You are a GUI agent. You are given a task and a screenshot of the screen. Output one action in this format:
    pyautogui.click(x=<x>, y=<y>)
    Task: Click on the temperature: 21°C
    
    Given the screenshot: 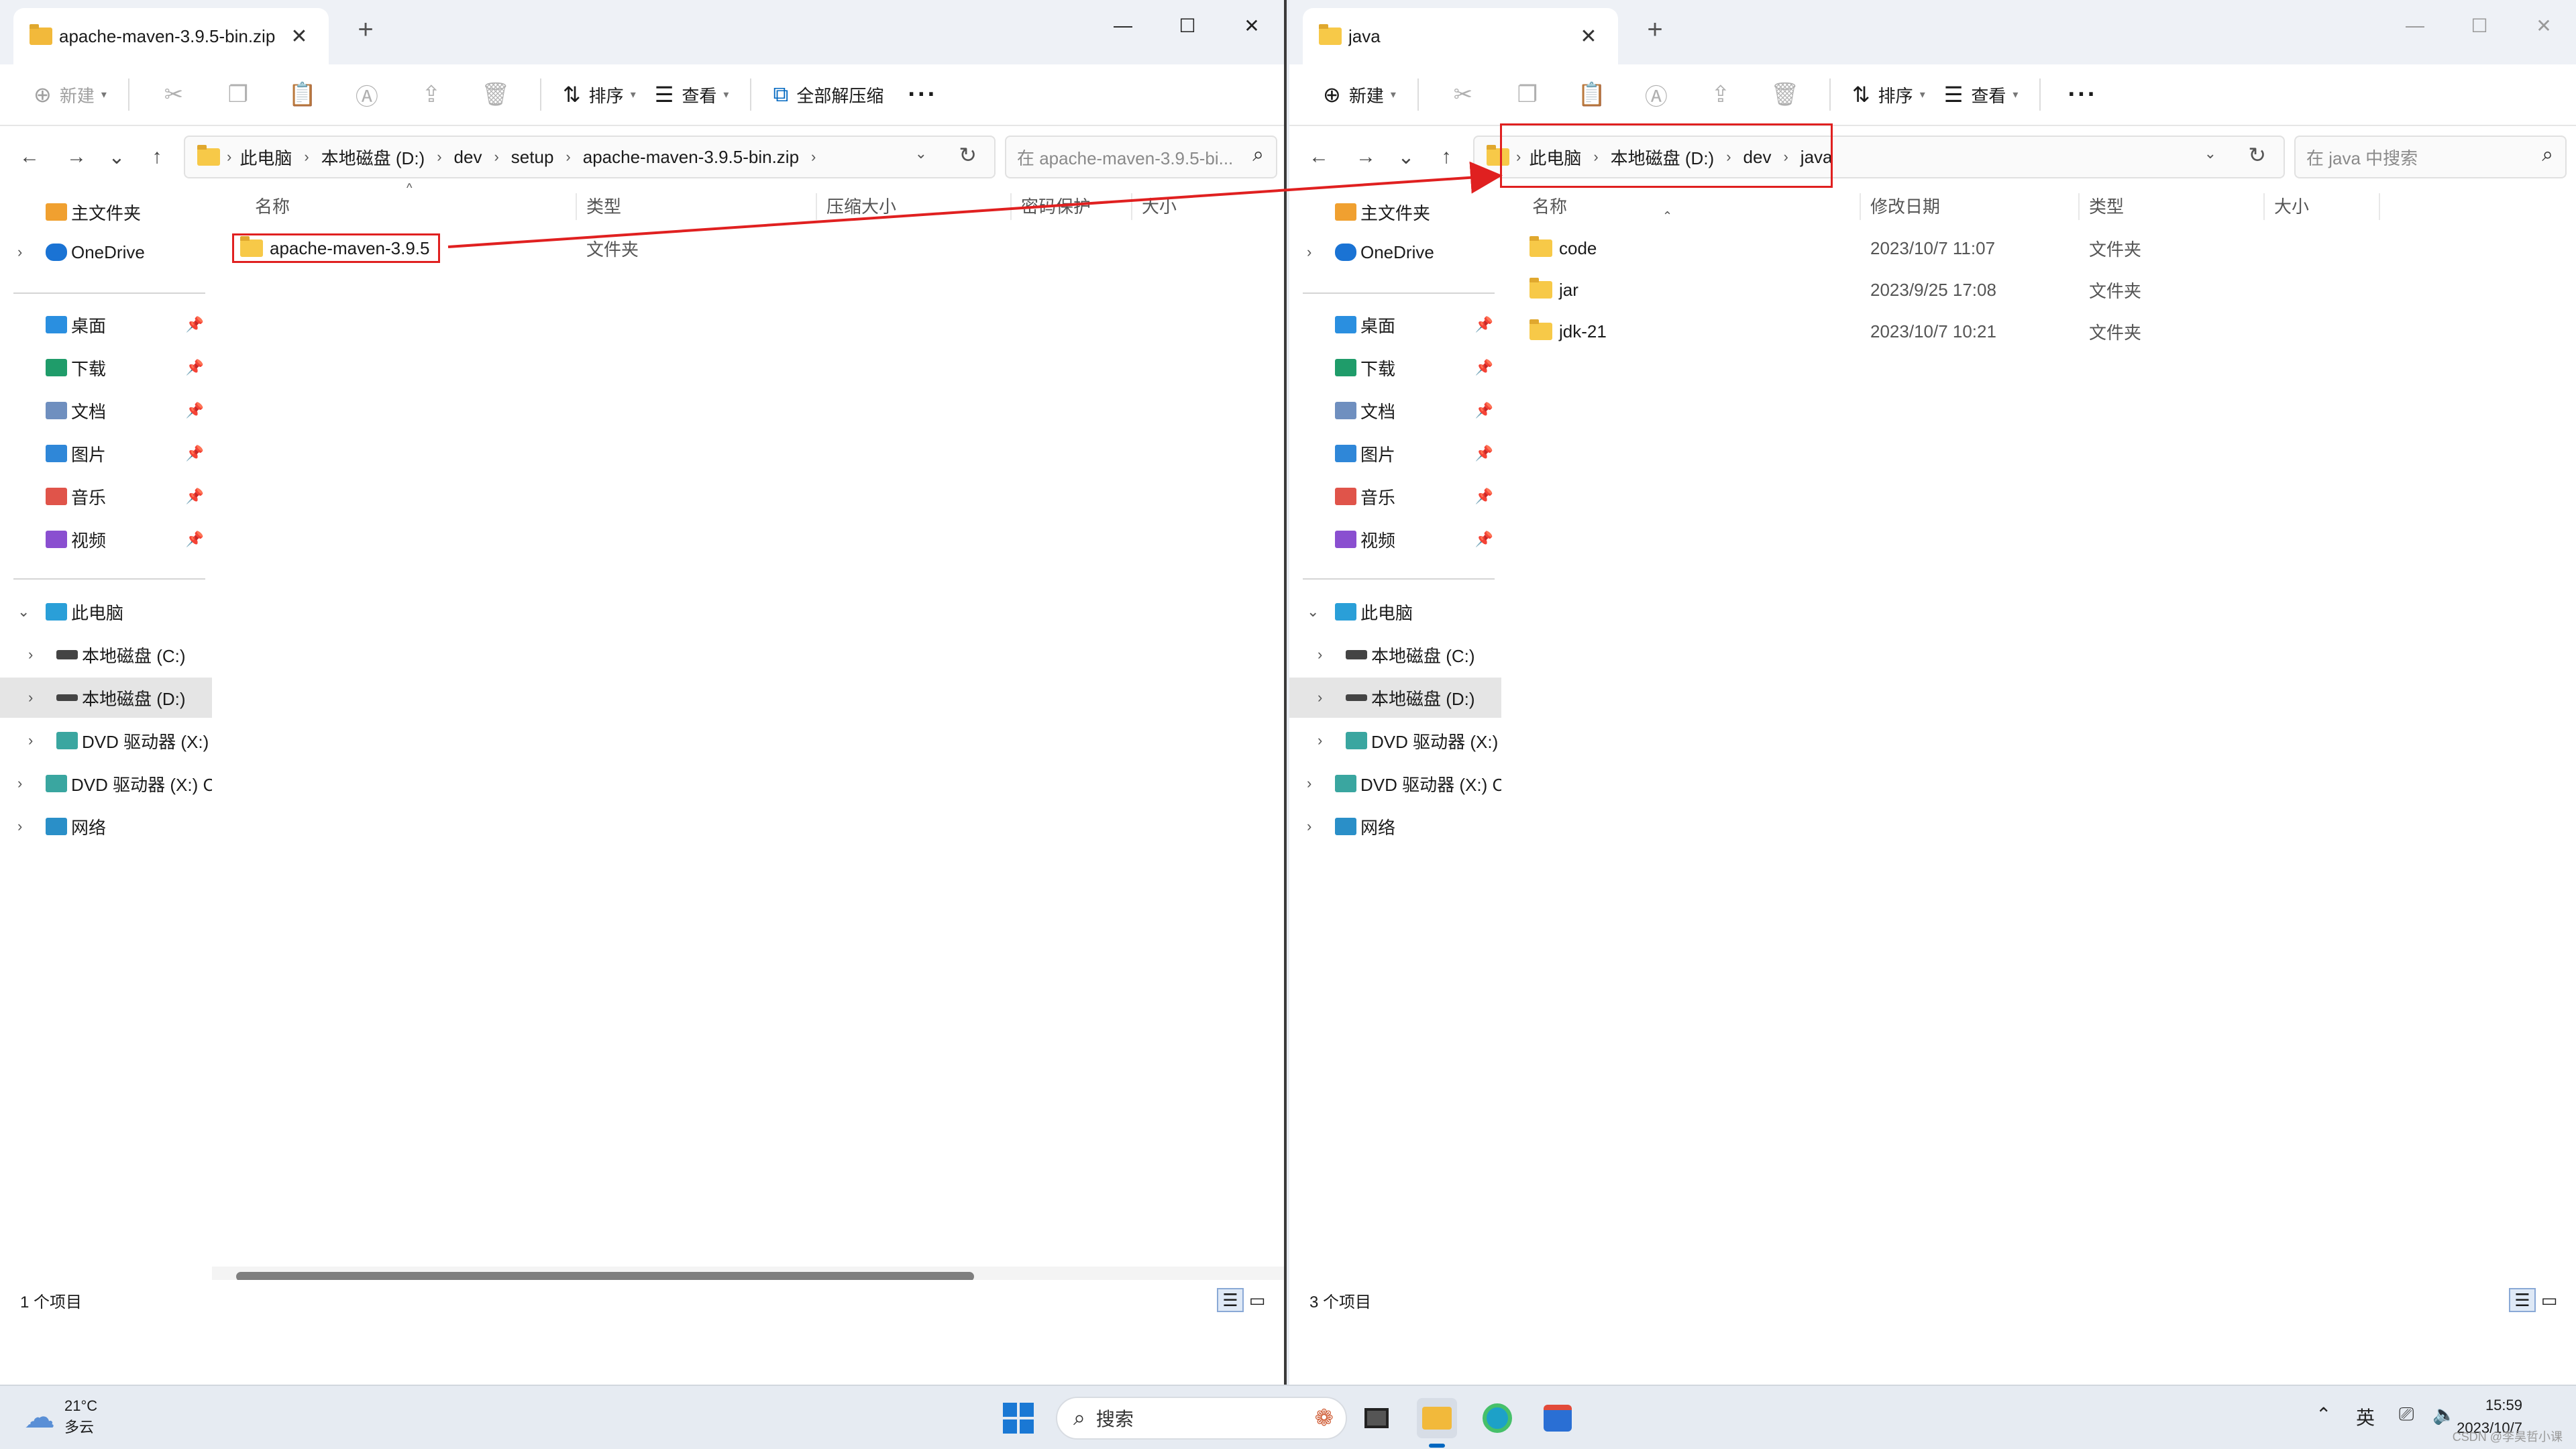 What is the action you would take?
    pyautogui.click(x=81, y=1405)
    